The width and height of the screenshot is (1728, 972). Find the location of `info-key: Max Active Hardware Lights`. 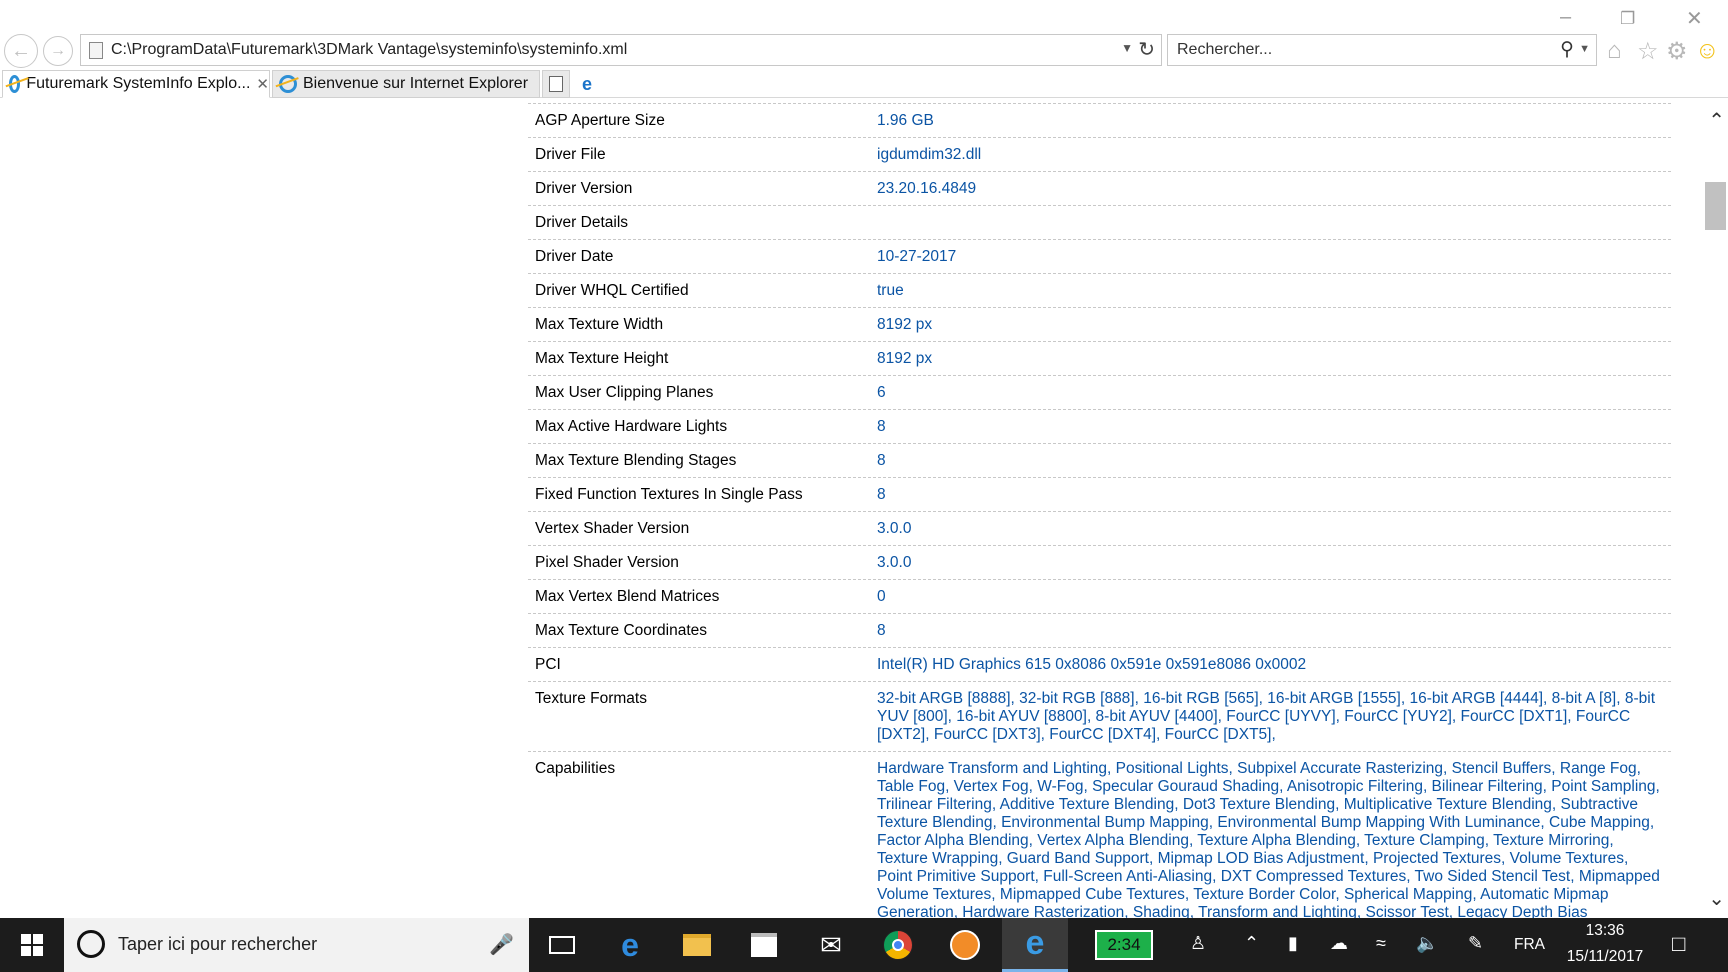

info-key: Max Active Hardware Lights is located at coordinates (631, 426).